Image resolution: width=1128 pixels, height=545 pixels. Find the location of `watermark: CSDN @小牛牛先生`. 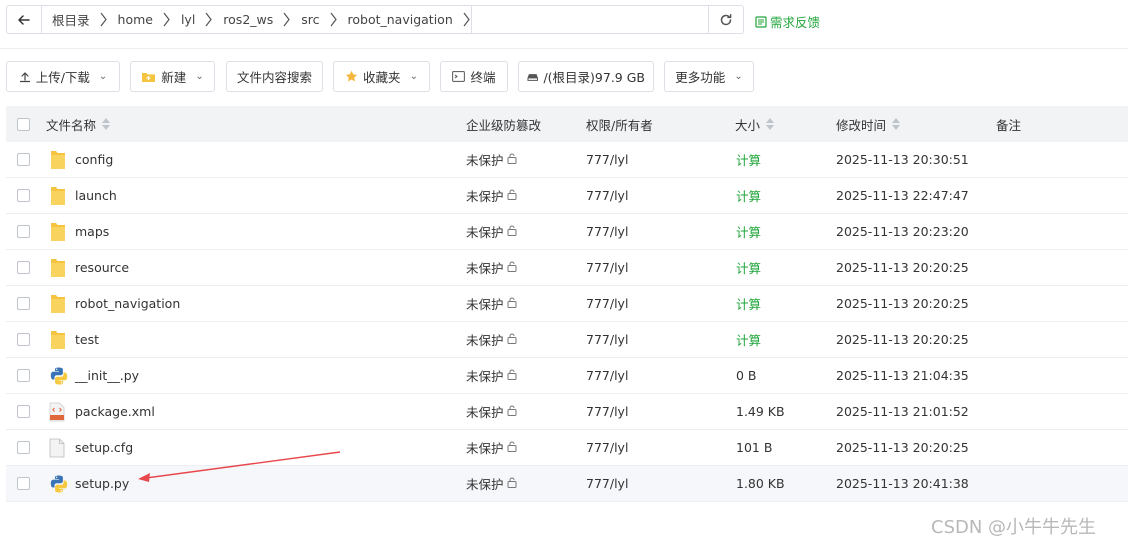

watermark: CSDN @小牛牛先生 is located at coordinates (1014, 527).